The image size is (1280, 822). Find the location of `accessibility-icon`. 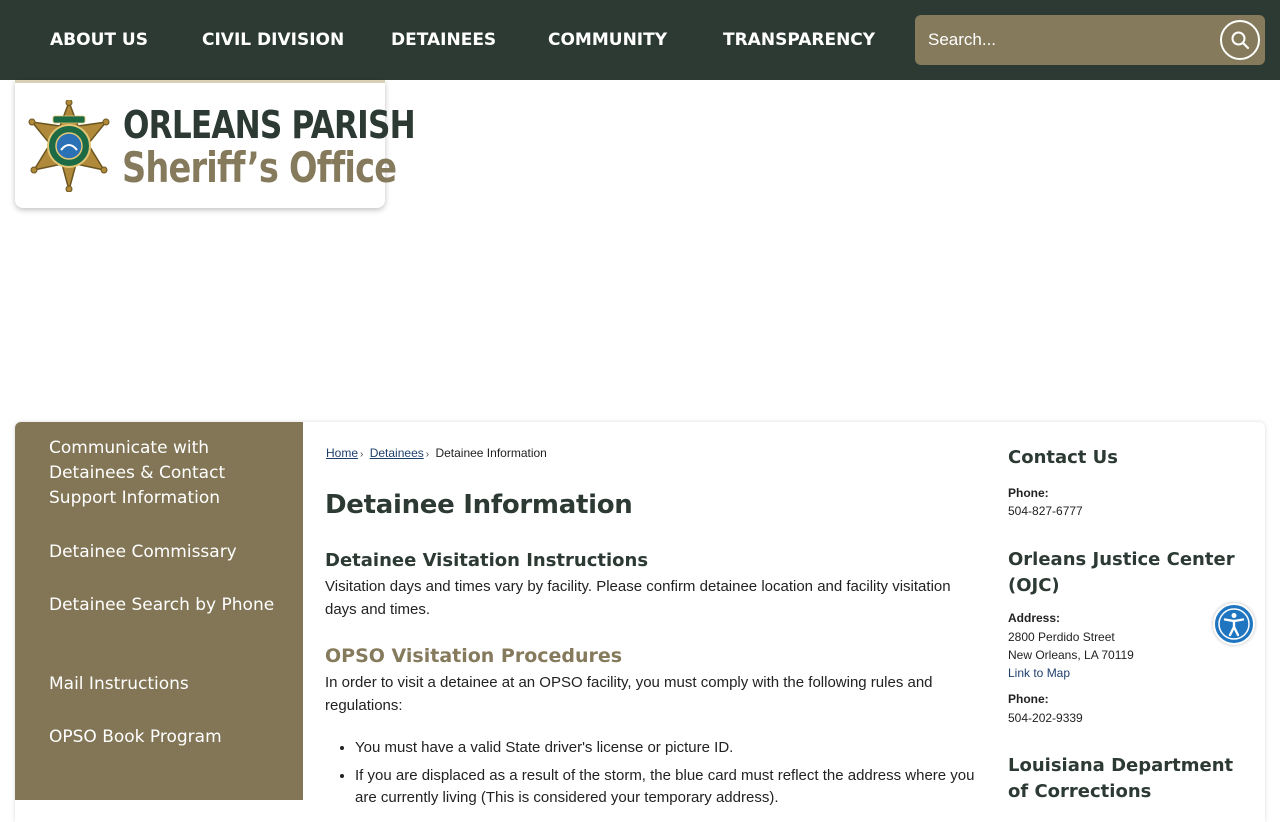

accessibility-icon is located at coordinates (1234, 624).